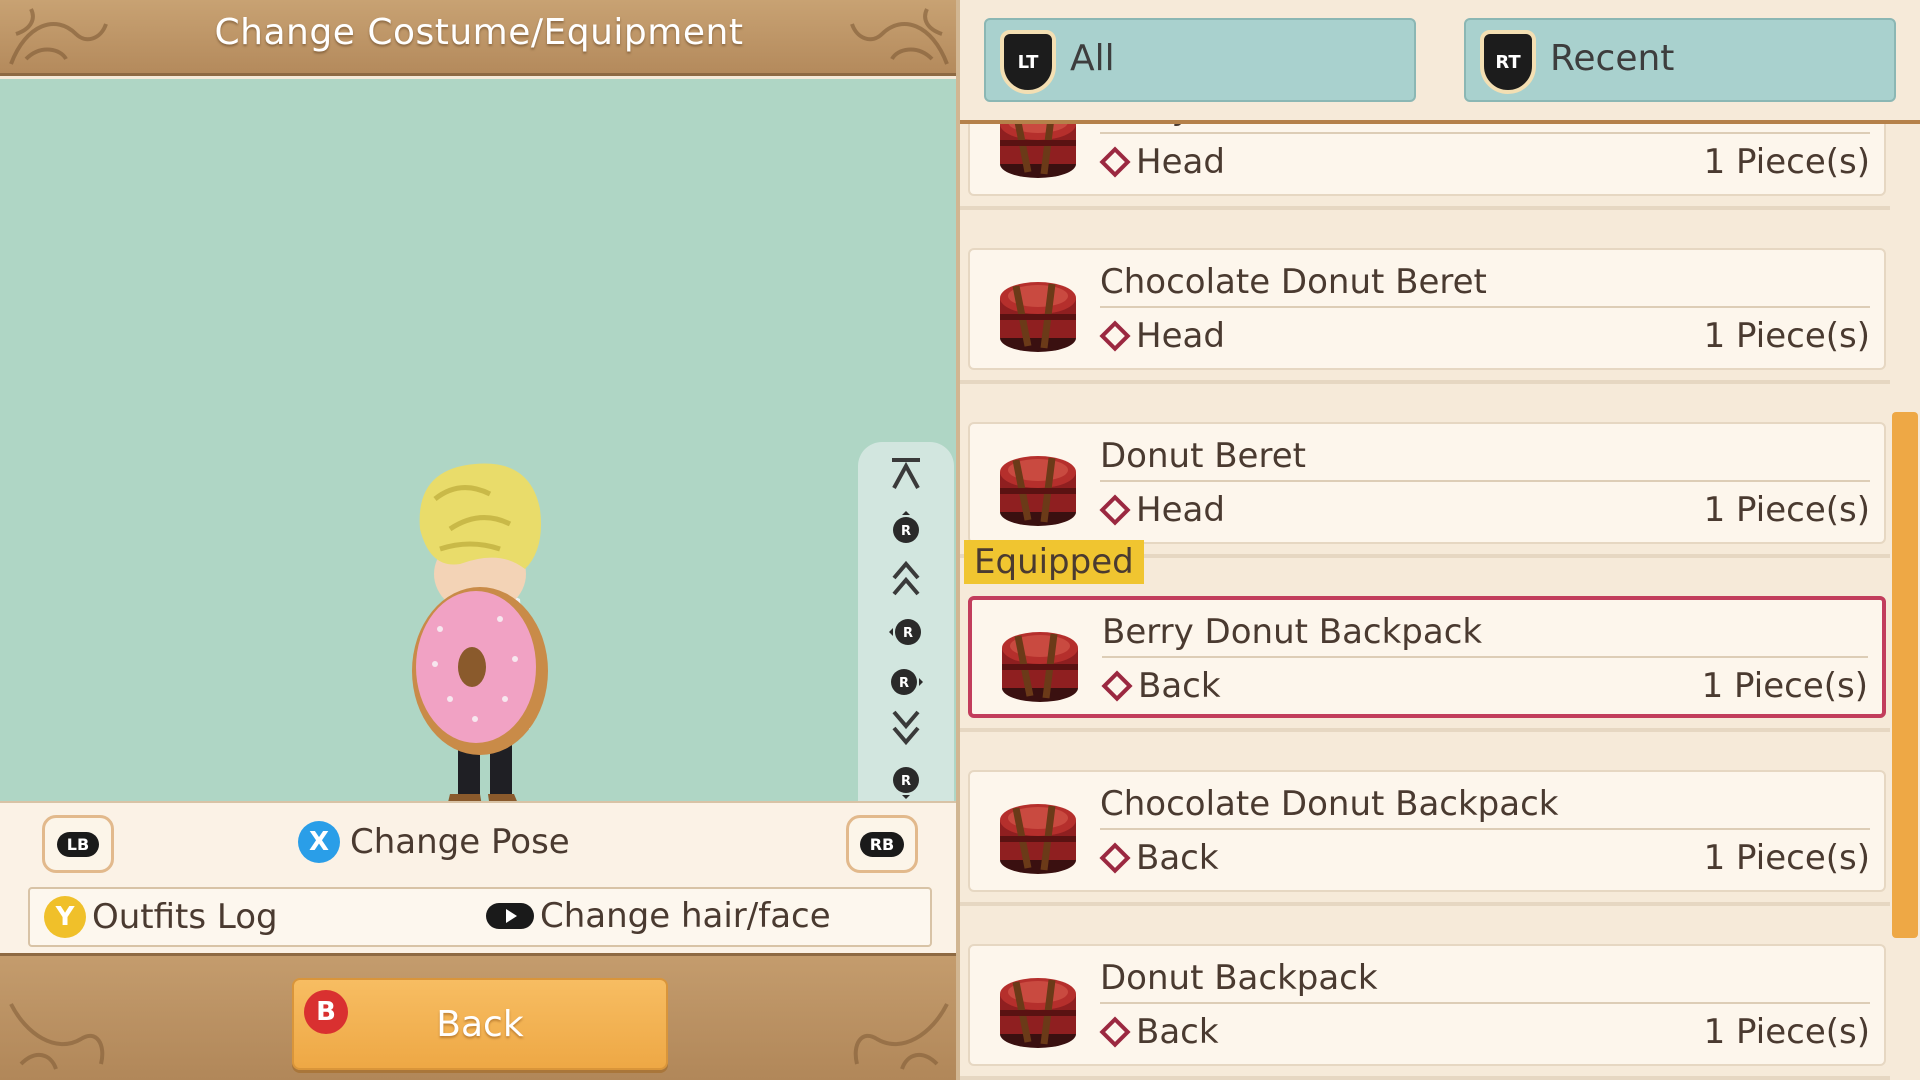 The image size is (1920, 1080). What do you see at coordinates (1239, 978) in the screenshot?
I see `item-name: Donut Backpack` at bounding box center [1239, 978].